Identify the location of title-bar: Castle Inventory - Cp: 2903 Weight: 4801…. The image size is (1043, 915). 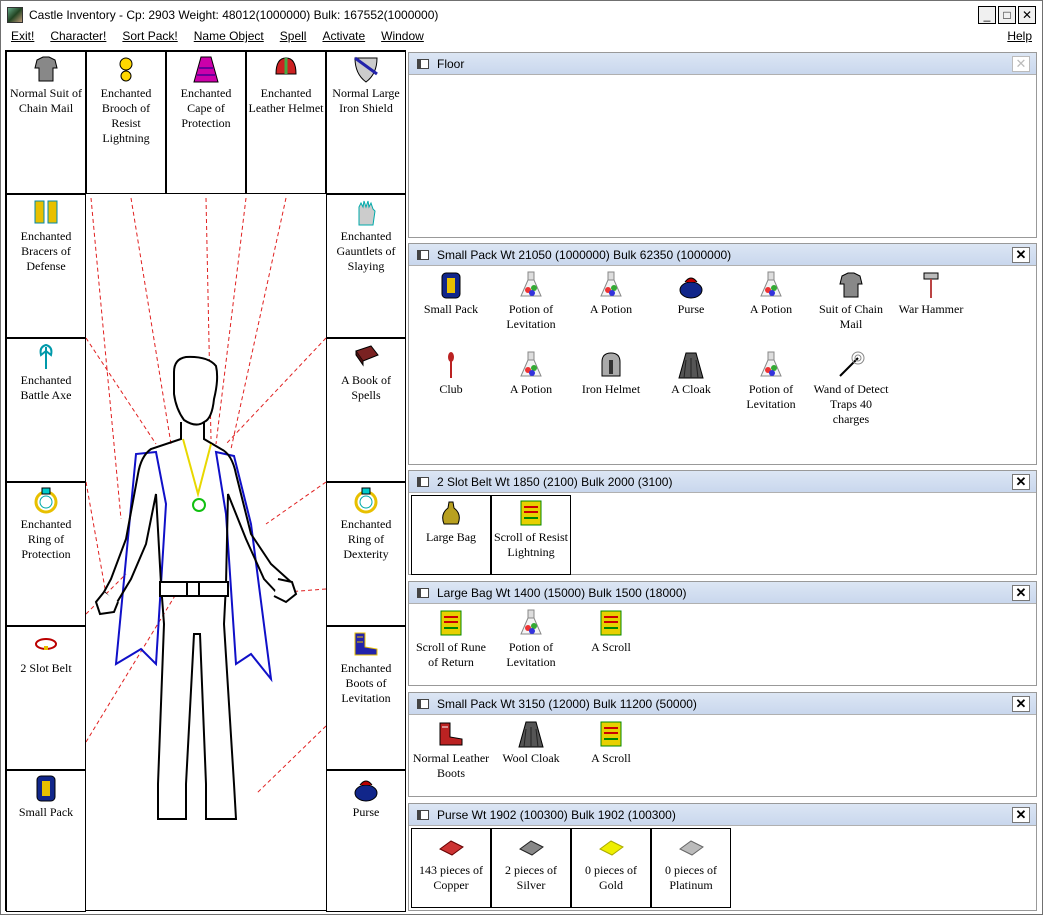
(521, 15).